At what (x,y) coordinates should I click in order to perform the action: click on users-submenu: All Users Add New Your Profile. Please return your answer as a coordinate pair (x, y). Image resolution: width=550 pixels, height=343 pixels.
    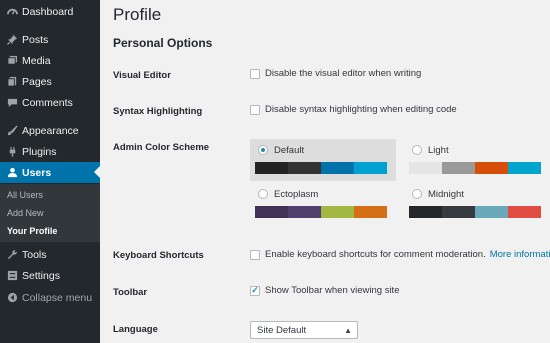
    Looking at the image, I should click on (50, 213).